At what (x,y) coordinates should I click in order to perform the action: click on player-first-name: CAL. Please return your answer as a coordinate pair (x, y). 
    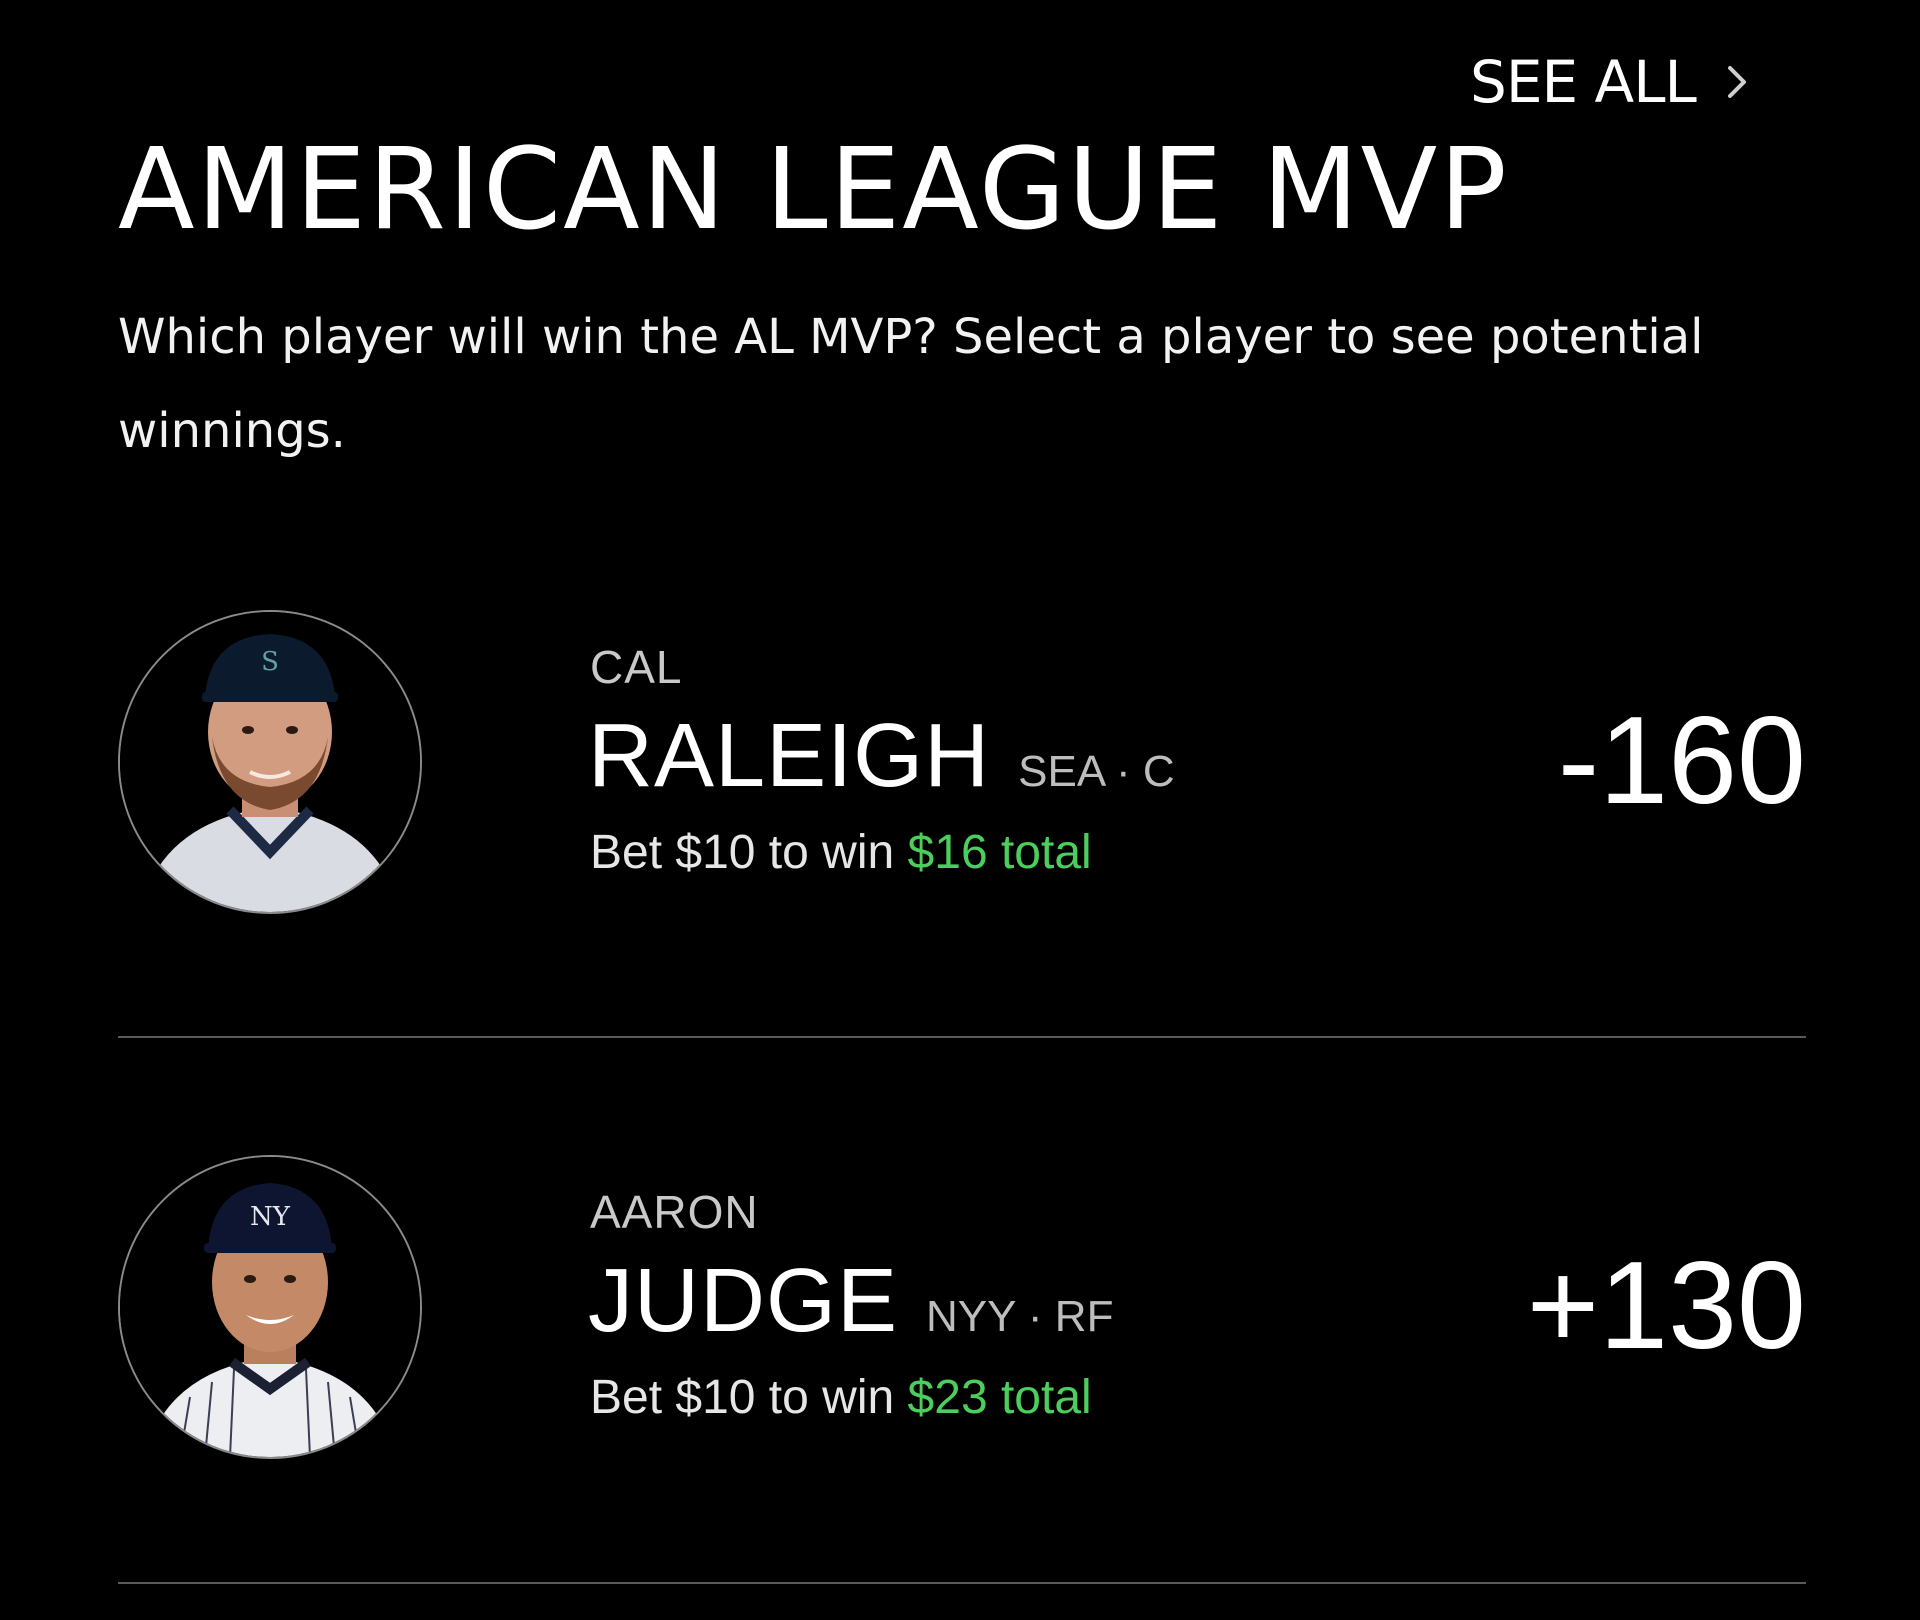
    Looking at the image, I should click on (636, 667).